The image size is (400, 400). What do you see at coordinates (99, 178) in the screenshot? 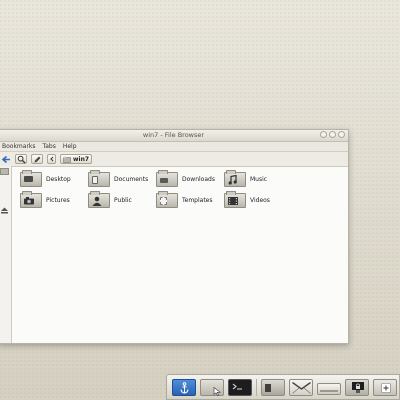
I see `documents-icon` at bounding box center [99, 178].